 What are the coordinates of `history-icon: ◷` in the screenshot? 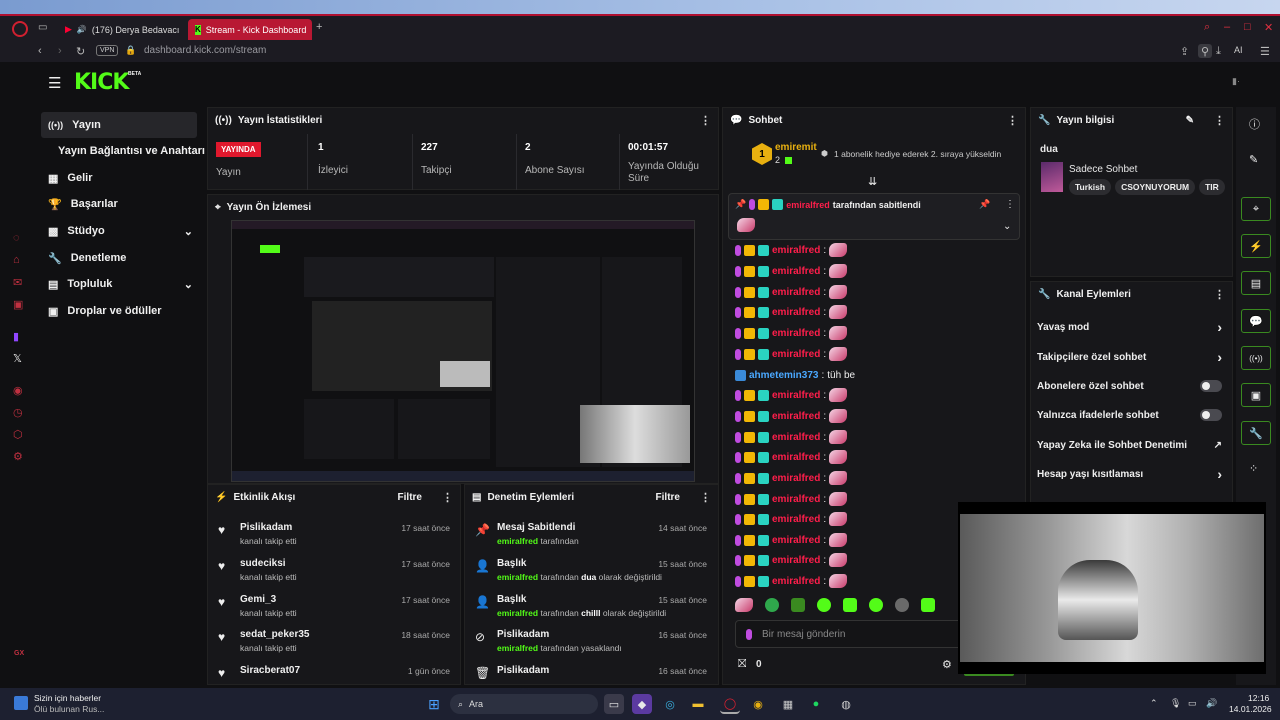 It's located at (18, 412).